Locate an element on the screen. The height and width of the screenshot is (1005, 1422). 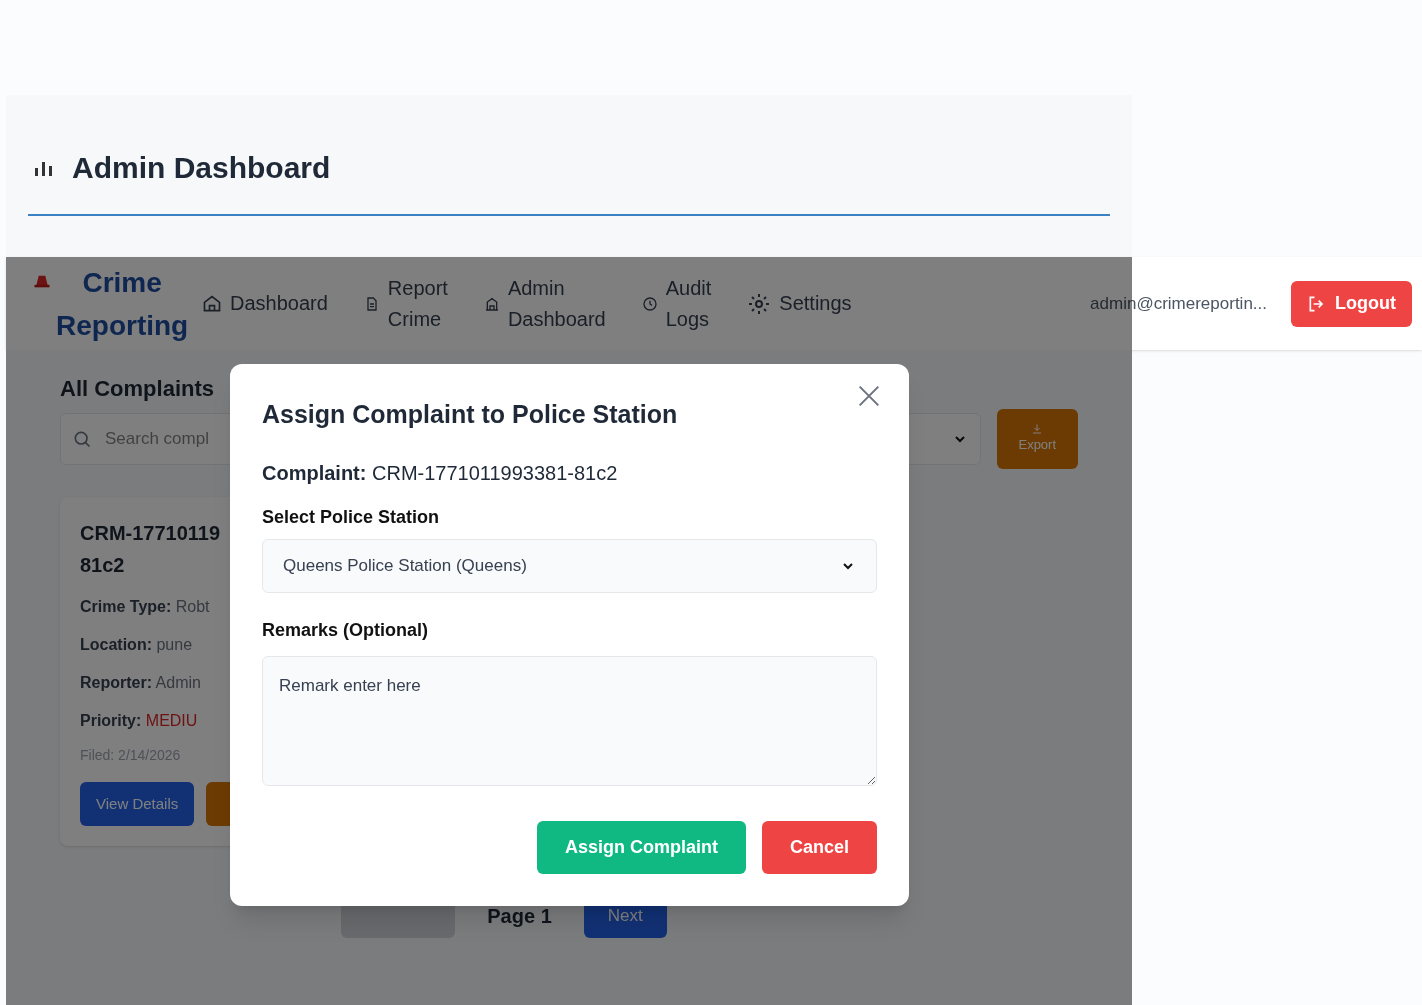
export-button: Export is located at coordinates (1037, 439).